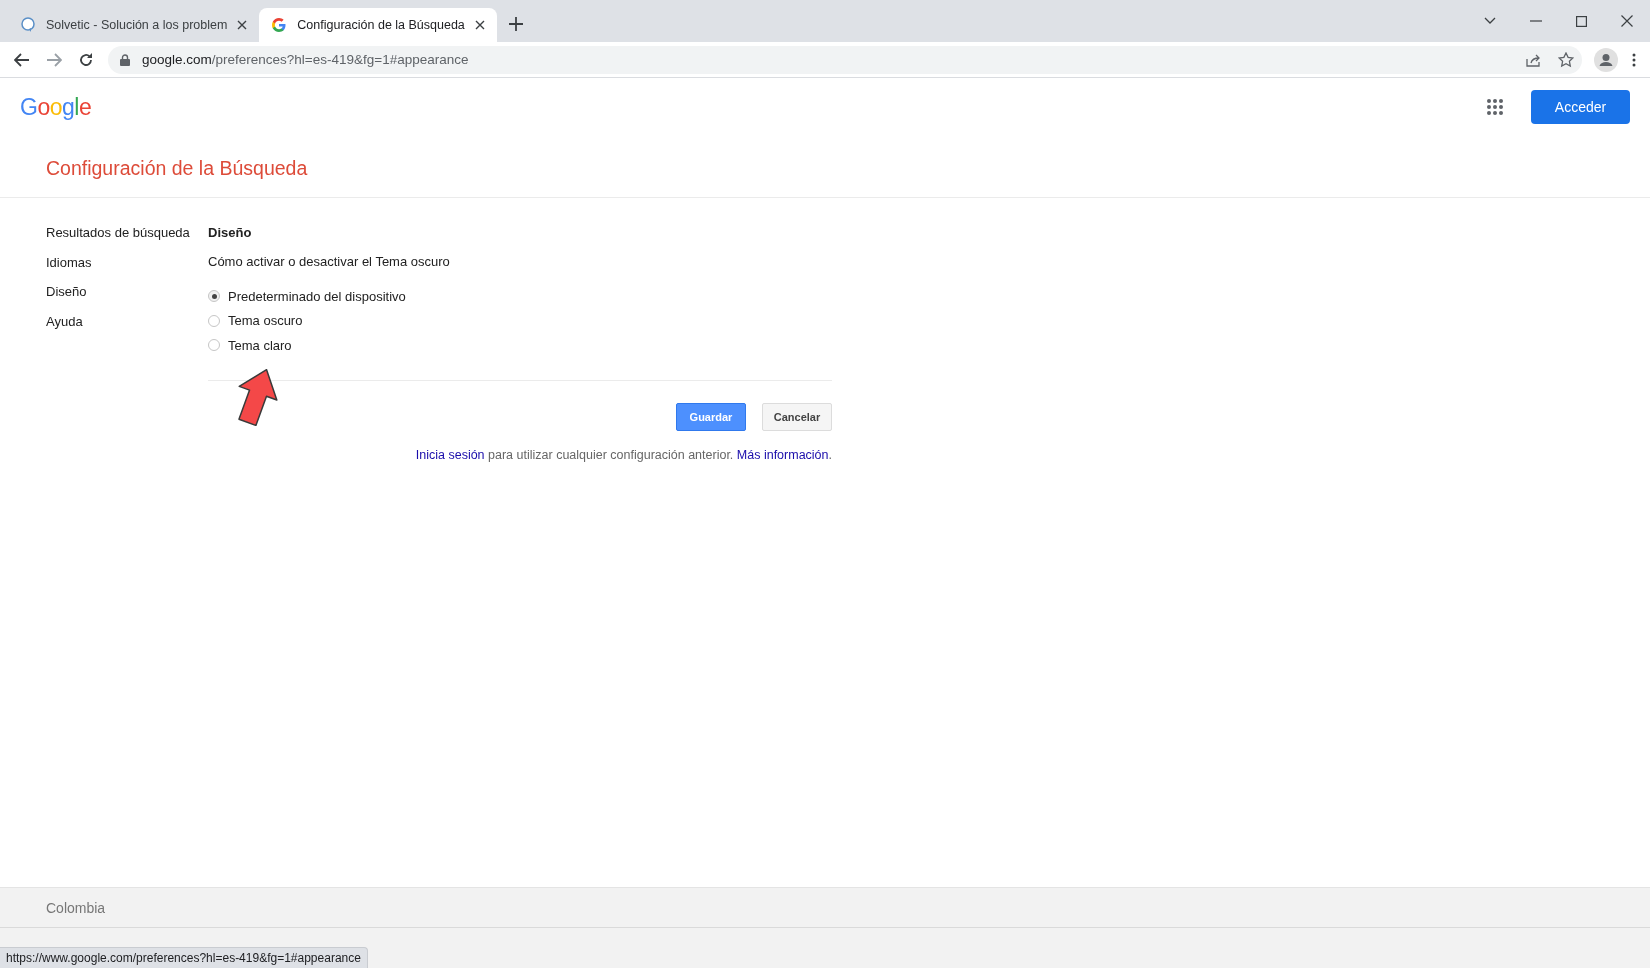  What do you see at coordinates (623, 454) in the screenshot?
I see `sign-in-note: Inicia sesión para utilizar cualquier configuración anterior. Más información.` at bounding box center [623, 454].